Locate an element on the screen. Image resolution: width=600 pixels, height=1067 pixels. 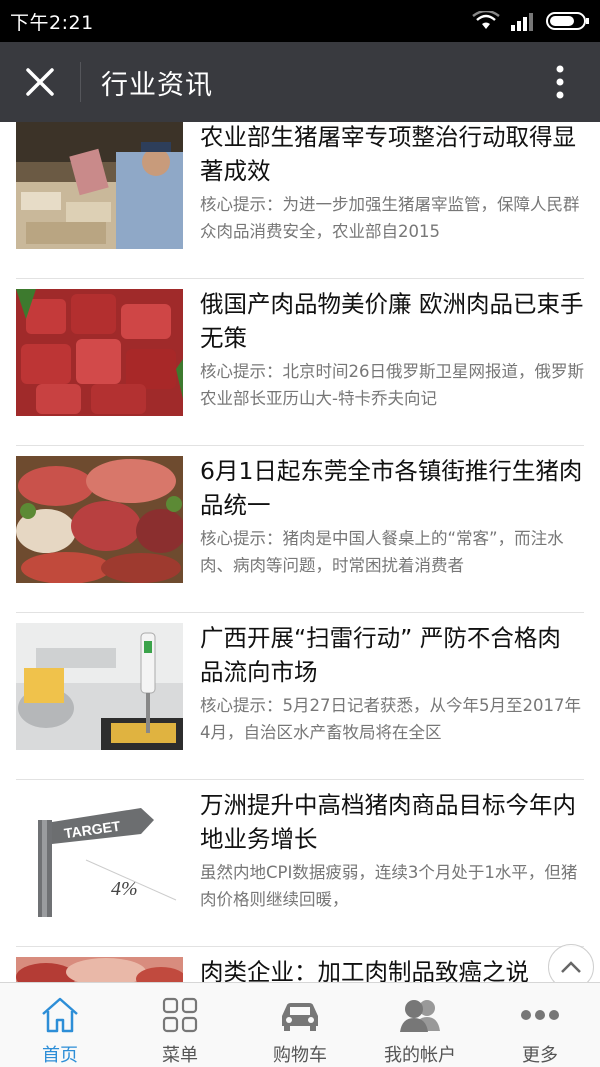
article-title: 农业部生猪屠宰专项整治行动取得显著成效 is located at coordinates (388, 154).